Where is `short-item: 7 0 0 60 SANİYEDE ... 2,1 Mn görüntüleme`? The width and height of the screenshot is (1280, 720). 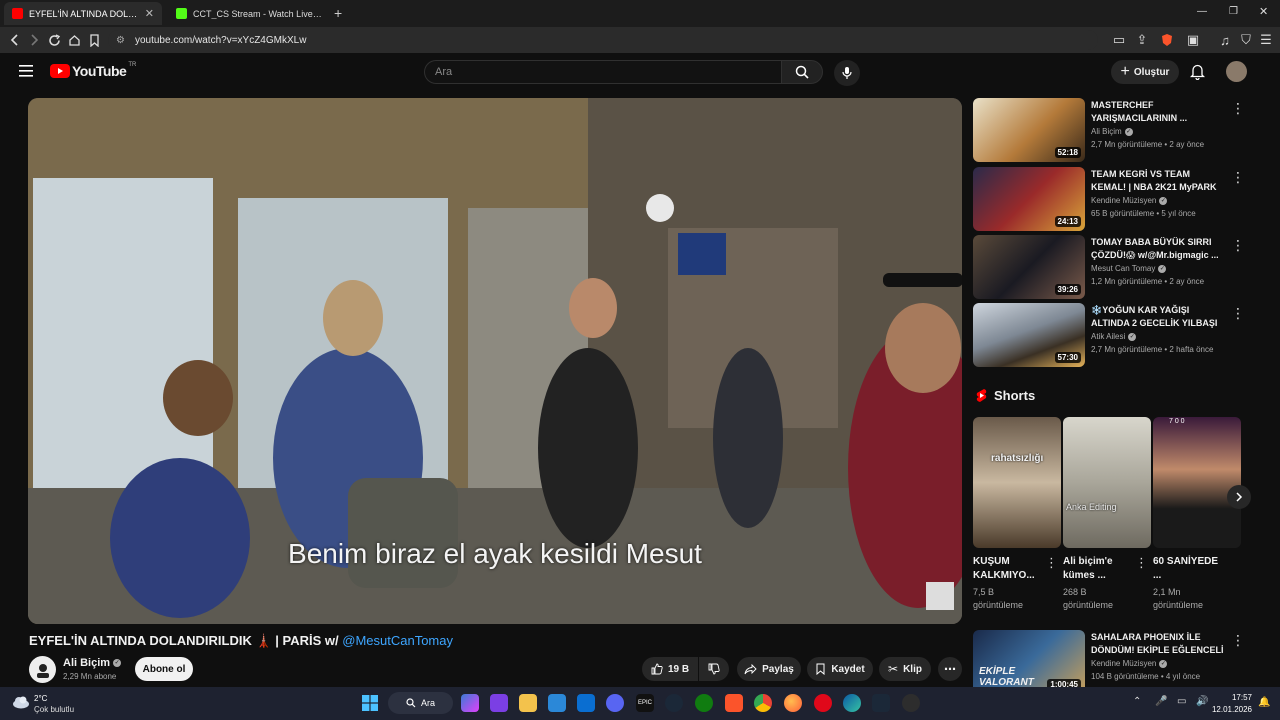
short-item: 7 0 0 60 SANİYEDE ... 2,1 Mn görüntüleme is located at coordinates (1197, 514).